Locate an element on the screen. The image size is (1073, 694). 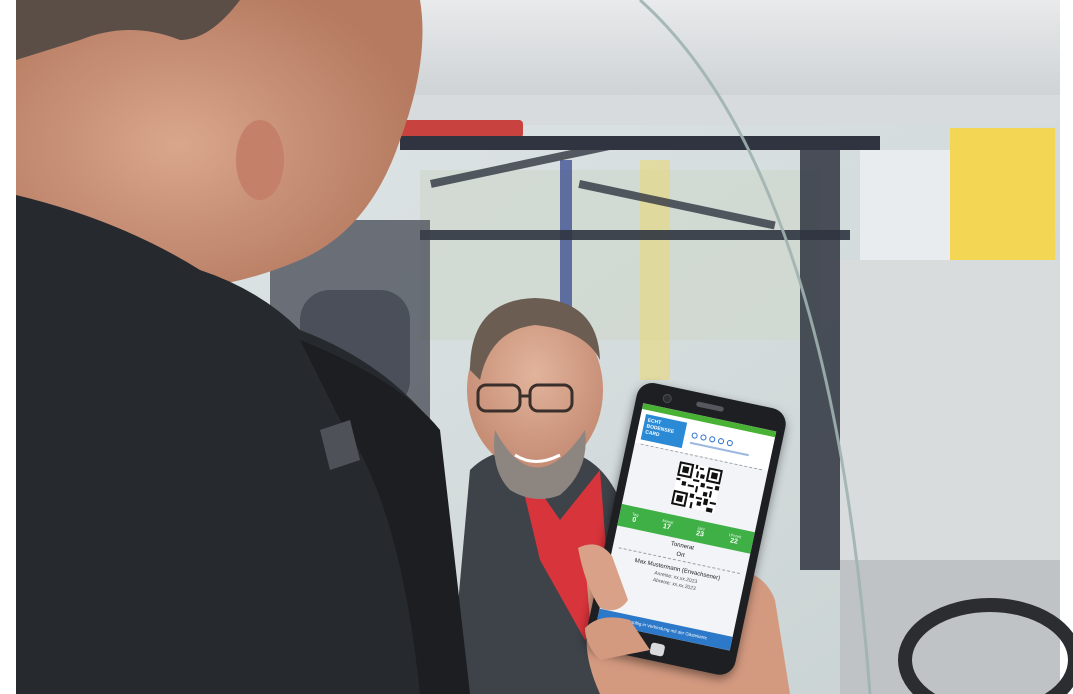
qr-code-icon is located at coordinates (697, 487).